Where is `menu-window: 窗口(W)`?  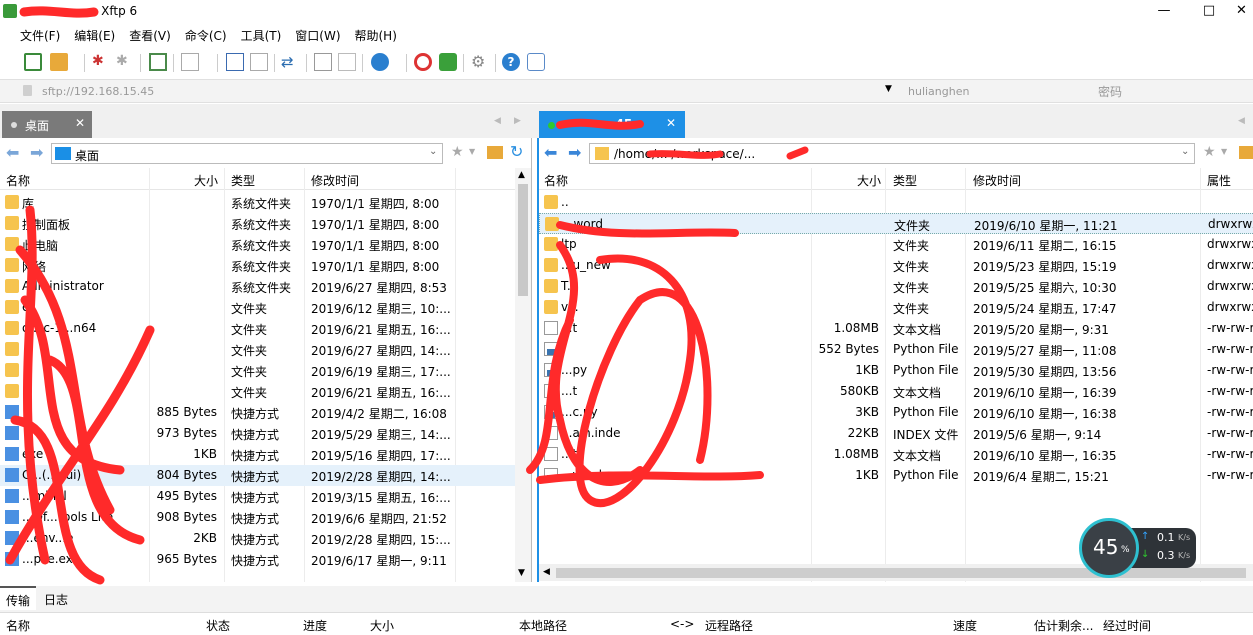 menu-window: 窗口(W) is located at coordinates (317, 35).